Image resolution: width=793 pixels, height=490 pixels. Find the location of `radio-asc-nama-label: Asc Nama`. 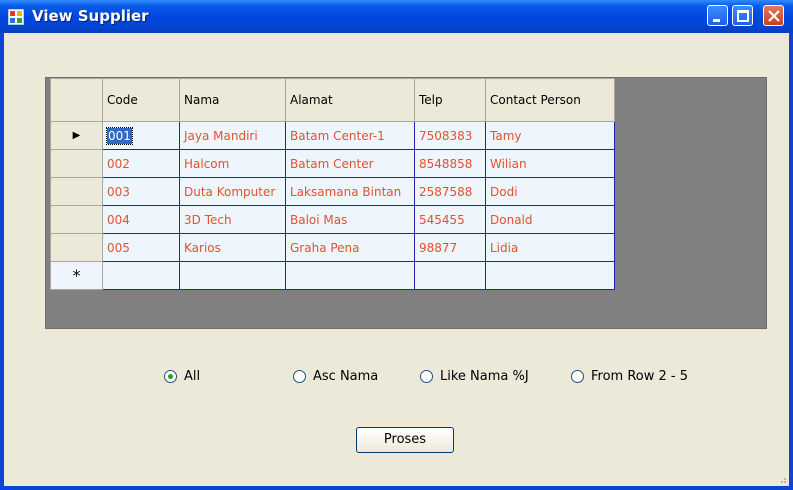

radio-asc-nama-label: Asc Nama is located at coordinates (345, 377).